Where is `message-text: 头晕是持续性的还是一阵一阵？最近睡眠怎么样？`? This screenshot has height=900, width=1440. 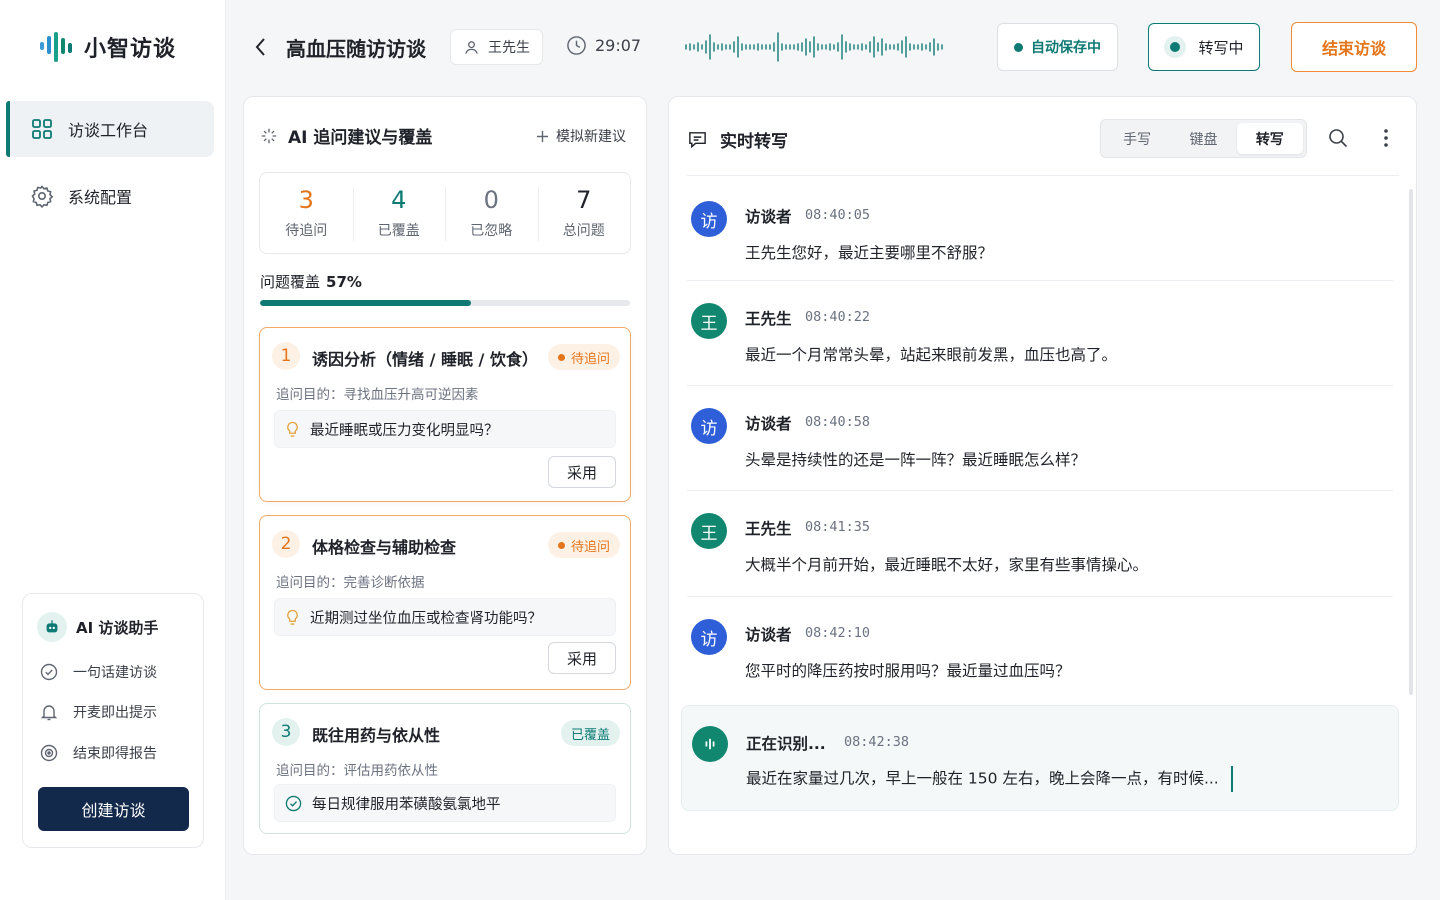 message-text: 头晕是持续性的还是一阵一阵？最近睡眠怎么样？ is located at coordinates (916, 460).